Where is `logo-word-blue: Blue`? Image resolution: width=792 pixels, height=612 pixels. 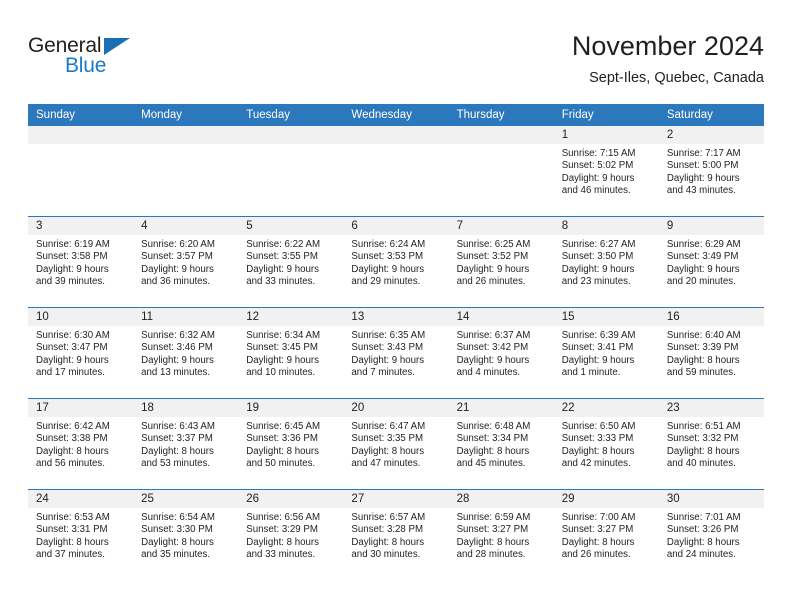 logo-word-blue: Blue is located at coordinates (86, 65).